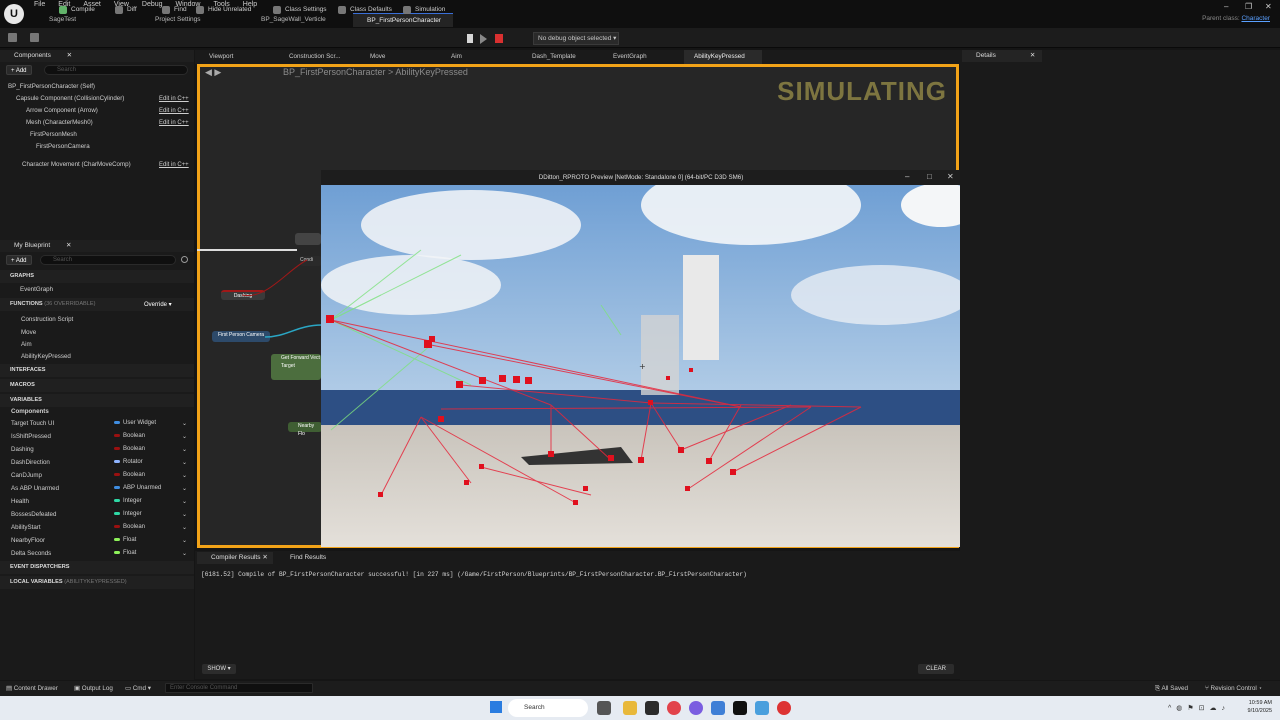 This screenshot has height=720, width=1280. Describe the element at coordinates (929, 176) in the screenshot. I see `preview-maximize-icon: □` at that location.